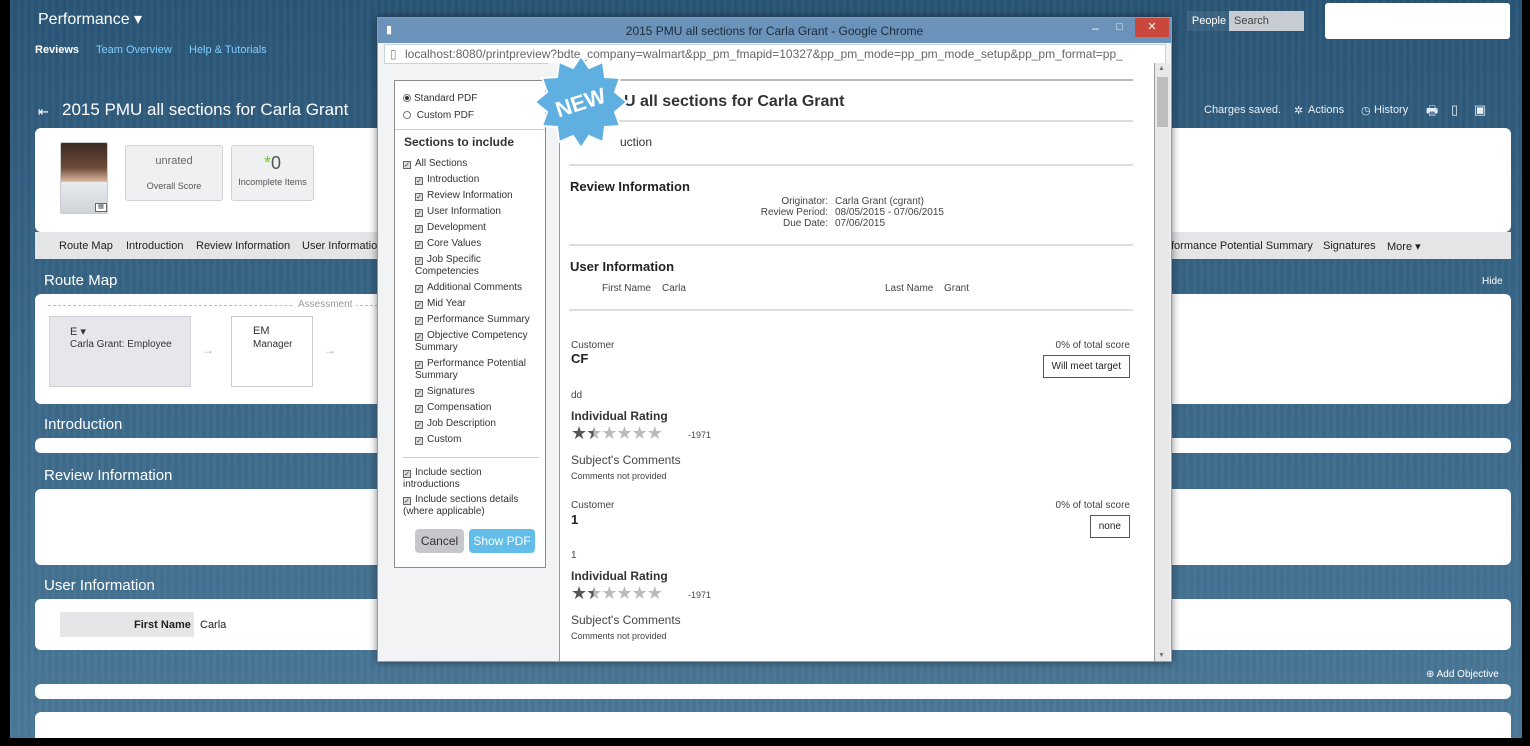  Describe the element at coordinates (57, 50) in the screenshot. I see `nav-reviews: Reviews` at that location.